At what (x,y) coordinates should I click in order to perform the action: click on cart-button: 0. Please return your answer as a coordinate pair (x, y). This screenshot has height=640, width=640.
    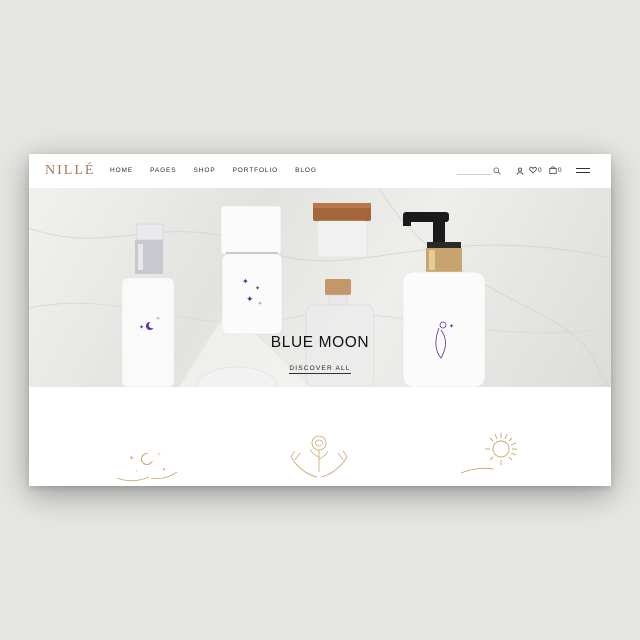
    Looking at the image, I should click on (555, 170).